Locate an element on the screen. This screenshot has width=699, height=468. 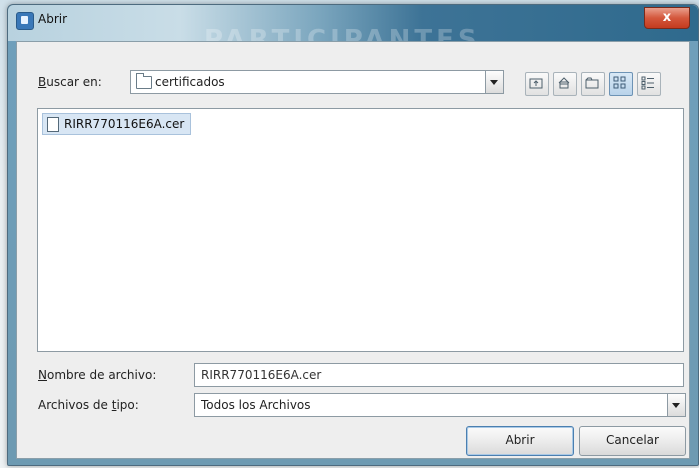
home-icon is located at coordinates (564, 83).